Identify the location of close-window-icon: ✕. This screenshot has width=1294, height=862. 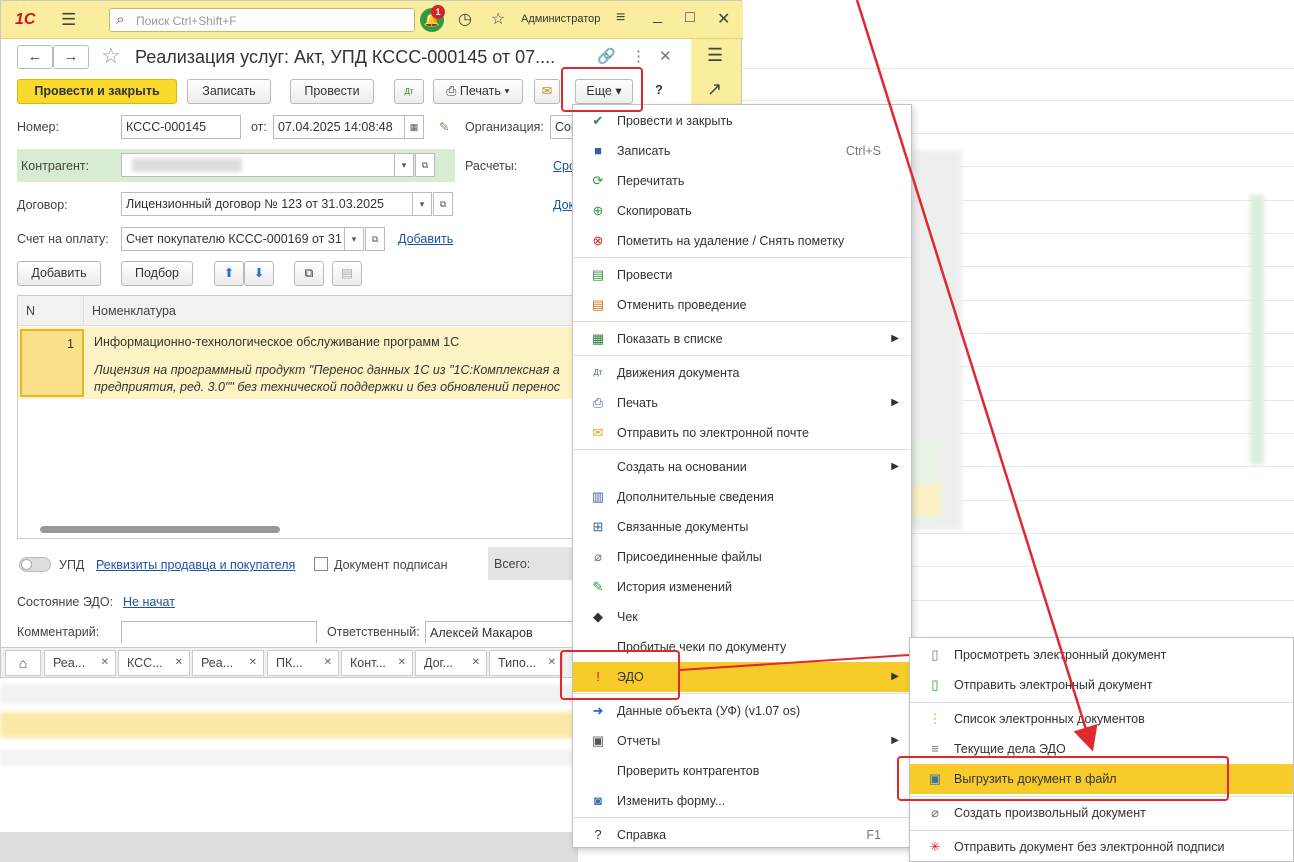
(723, 19).